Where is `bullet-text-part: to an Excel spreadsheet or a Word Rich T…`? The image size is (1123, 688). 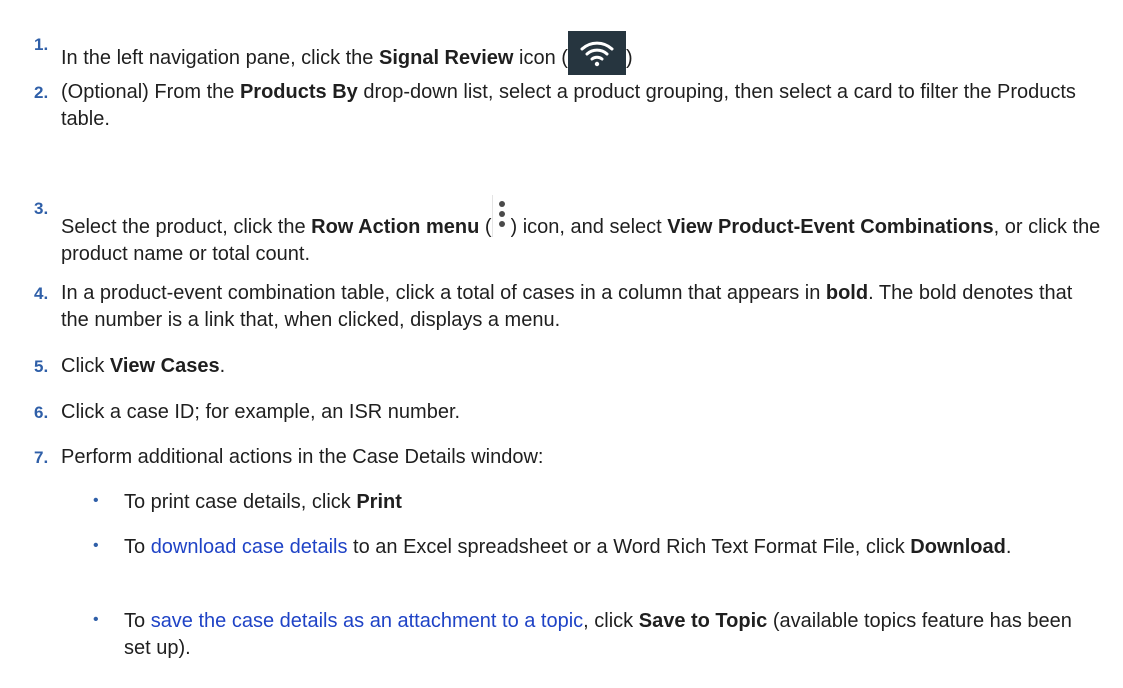
bullet-text-part: to an Excel spreadsheet or a Word Rich T… is located at coordinates (629, 547).